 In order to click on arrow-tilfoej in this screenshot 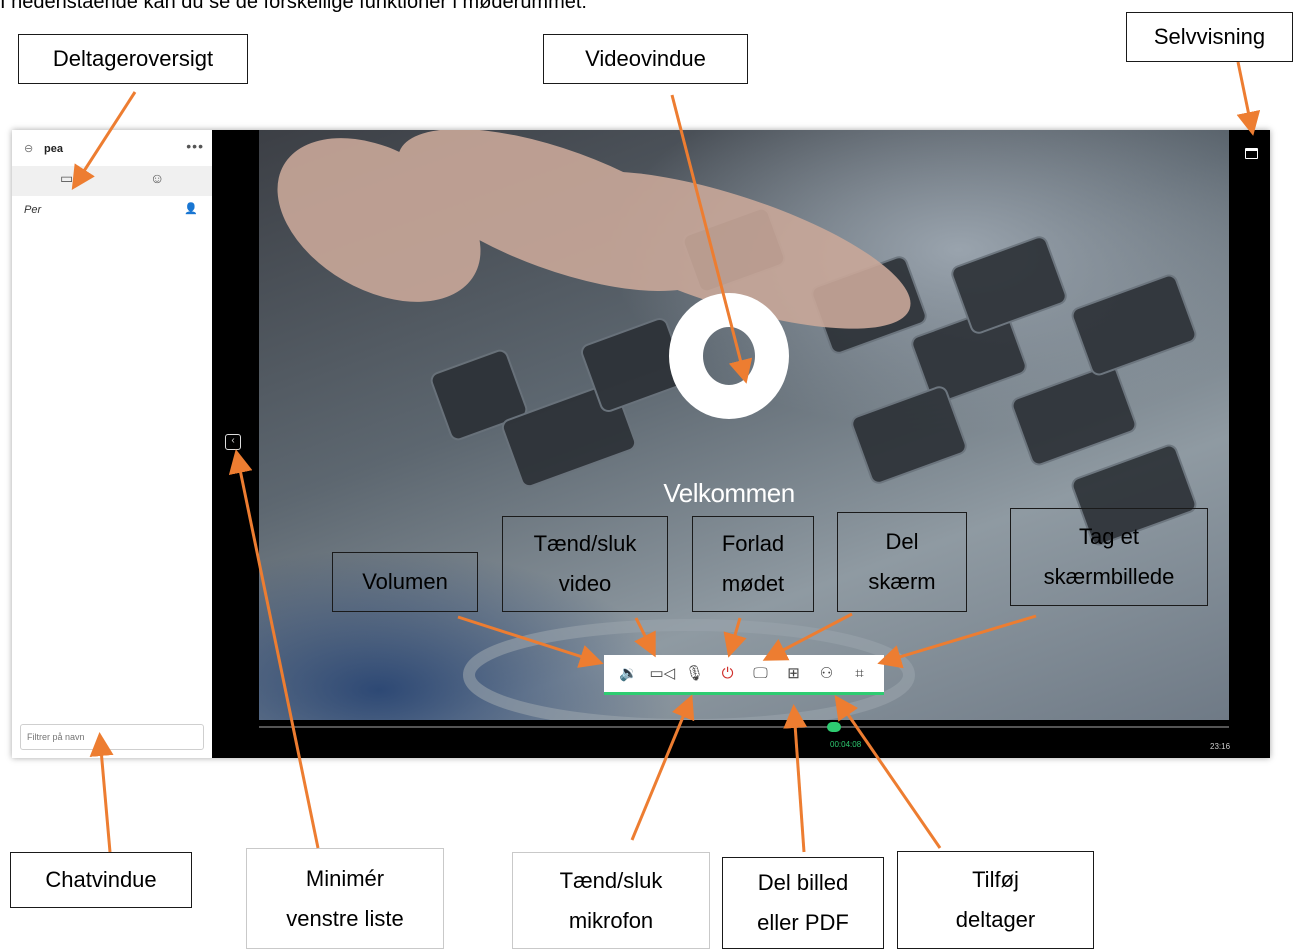, I will do `click(888, 772)`.